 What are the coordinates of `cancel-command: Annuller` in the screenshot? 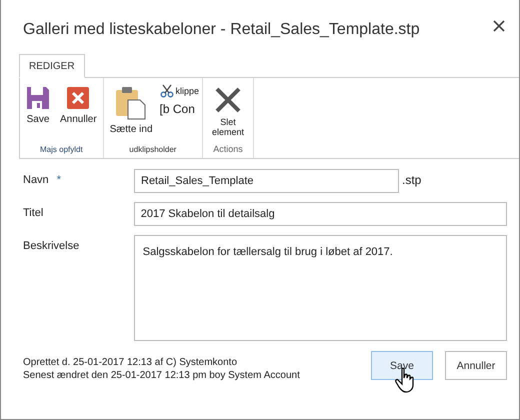 It's located at (78, 103).